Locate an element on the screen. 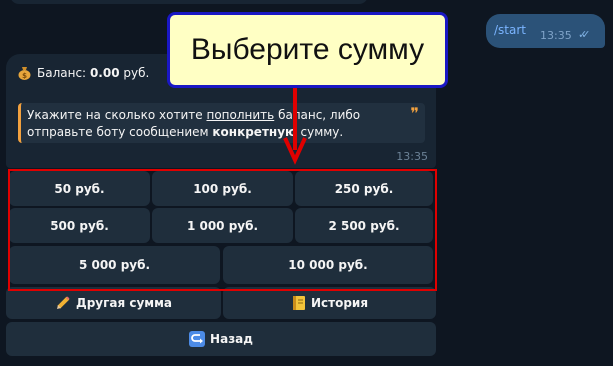 This screenshot has width=613, height=366. other-amount-button: Другая сумма is located at coordinates (113, 303).